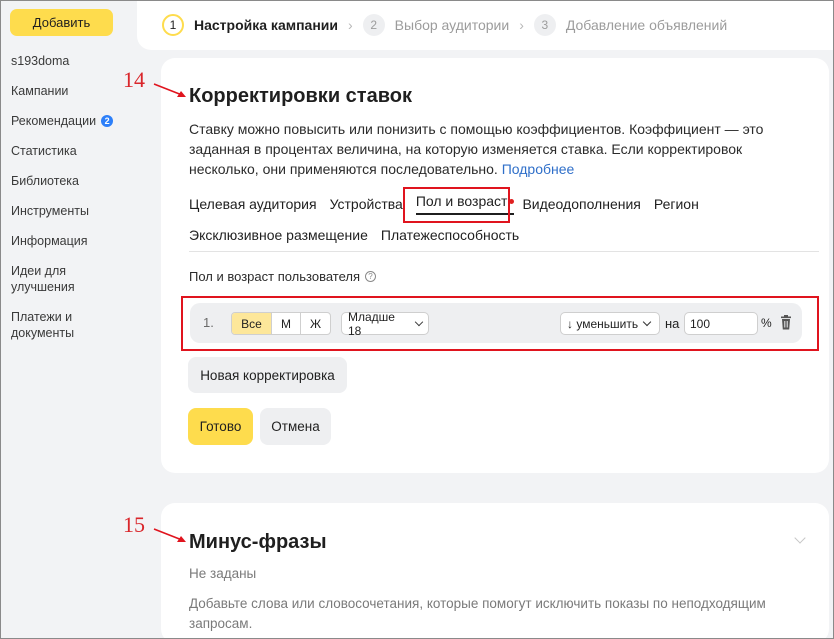 This screenshot has height=639, width=834. What do you see at coordinates (452, 25) in the screenshot?
I see `step-label: Выбор аудитории` at bounding box center [452, 25].